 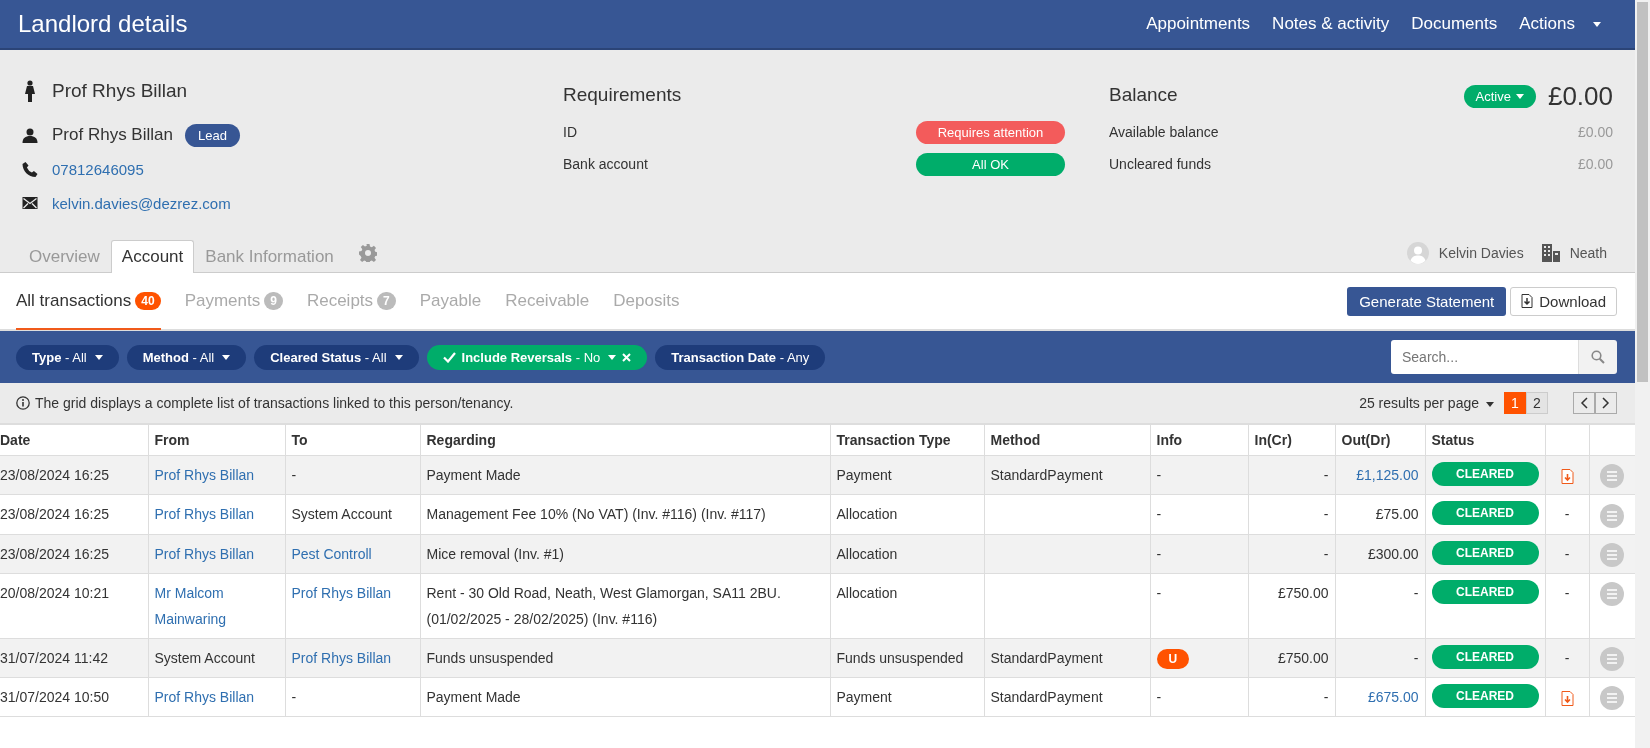 What do you see at coordinates (603, 605) in the screenshot?
I see `regarding-cell: Rent - 30 Old Road, Neath, West Glamorgan, SA11 2BU. (01/02/2025 - 28/02/2025) (Inv. #116)` at bounding box center [603, 605].